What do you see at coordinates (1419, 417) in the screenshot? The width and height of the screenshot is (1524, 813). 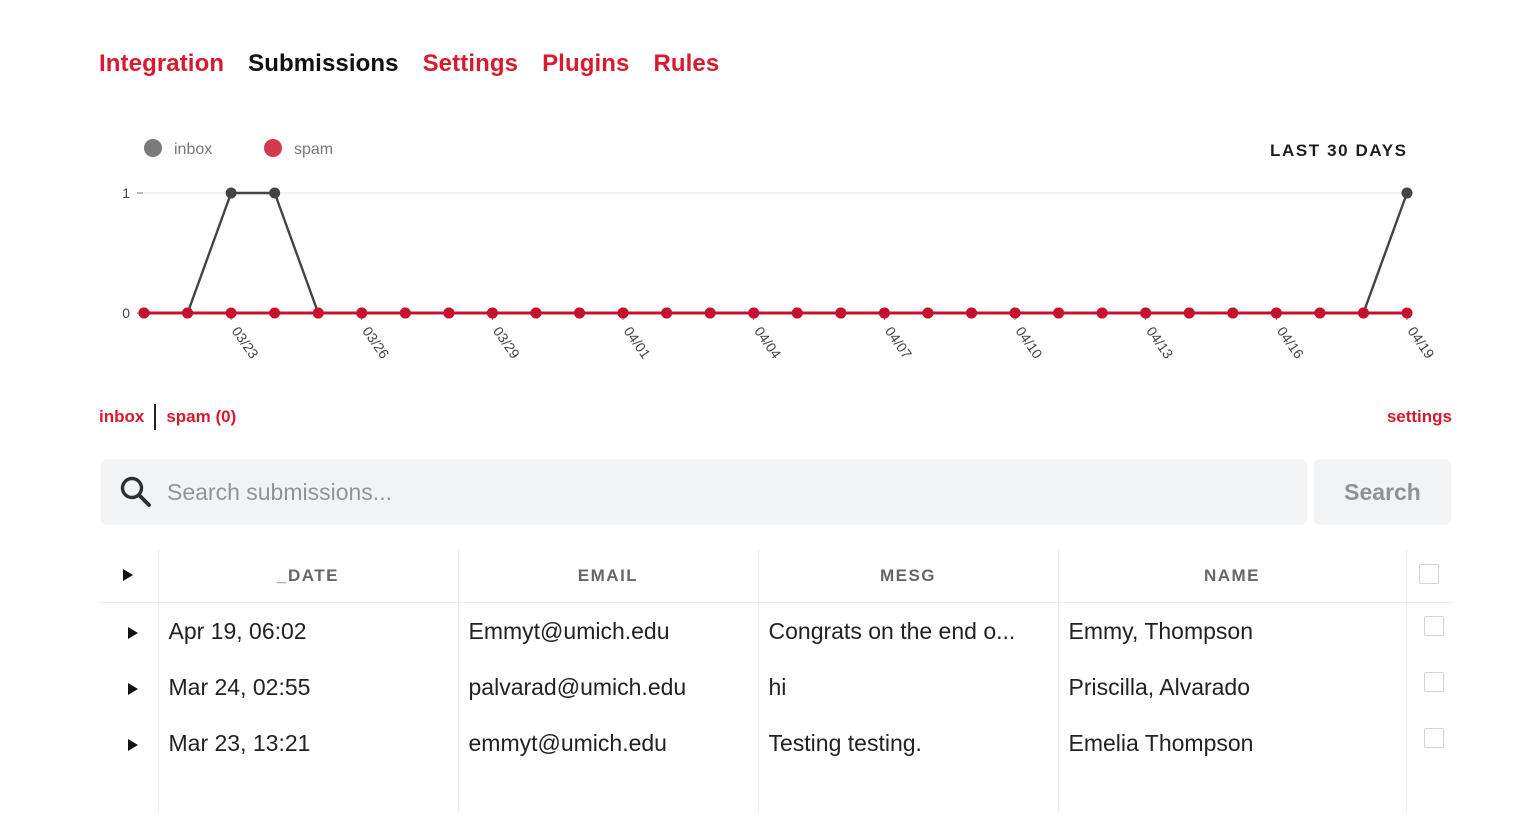 I see `settings-link: settings` at bounding box center [1419, 417].